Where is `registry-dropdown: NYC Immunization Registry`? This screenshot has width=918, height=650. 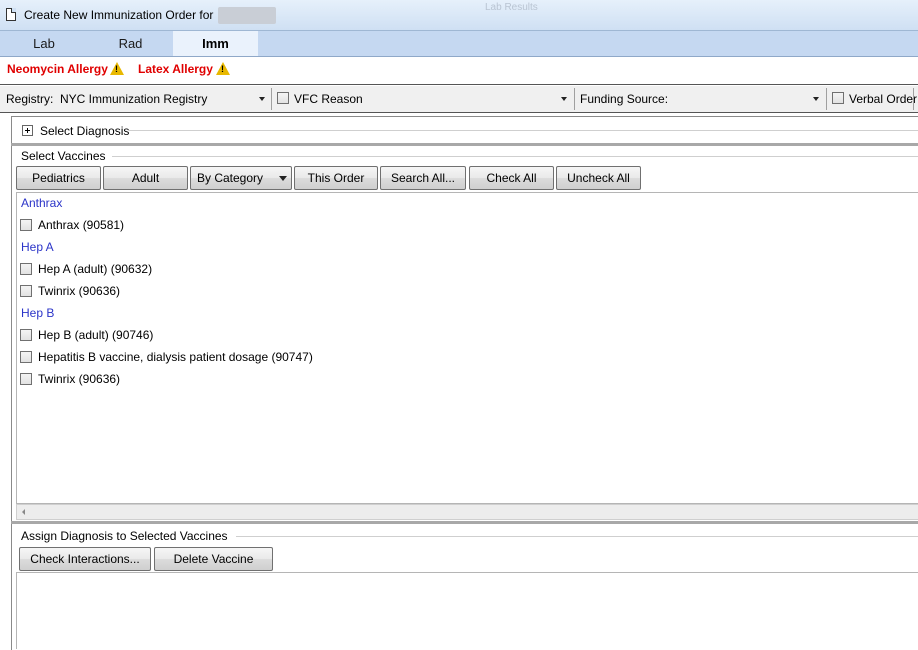
registry-dropdown: NYC Immunization Registry is located at coordinates (163, 99).